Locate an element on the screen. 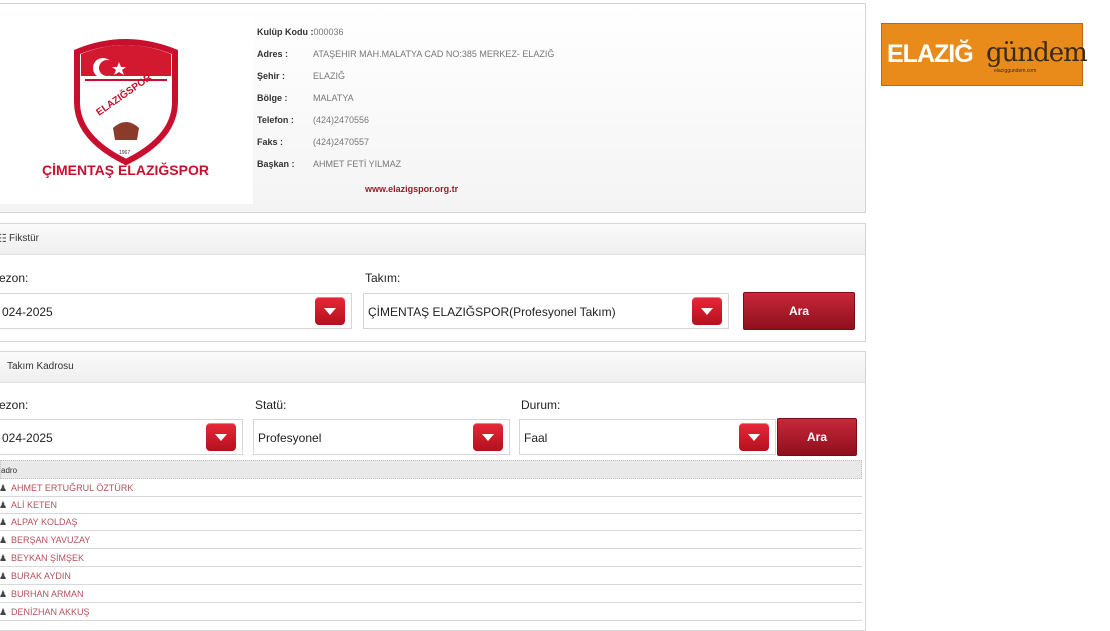  squad-status-value: Profesyonel is located at coordinates (290, 438).